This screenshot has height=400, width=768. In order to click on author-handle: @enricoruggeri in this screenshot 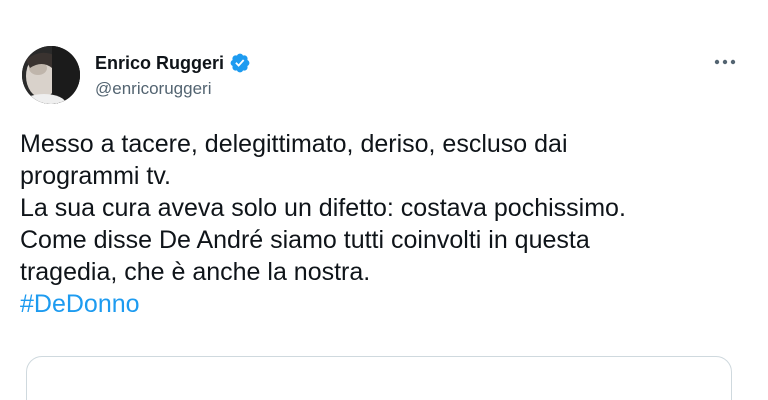, I will do `click(153, 89)`.